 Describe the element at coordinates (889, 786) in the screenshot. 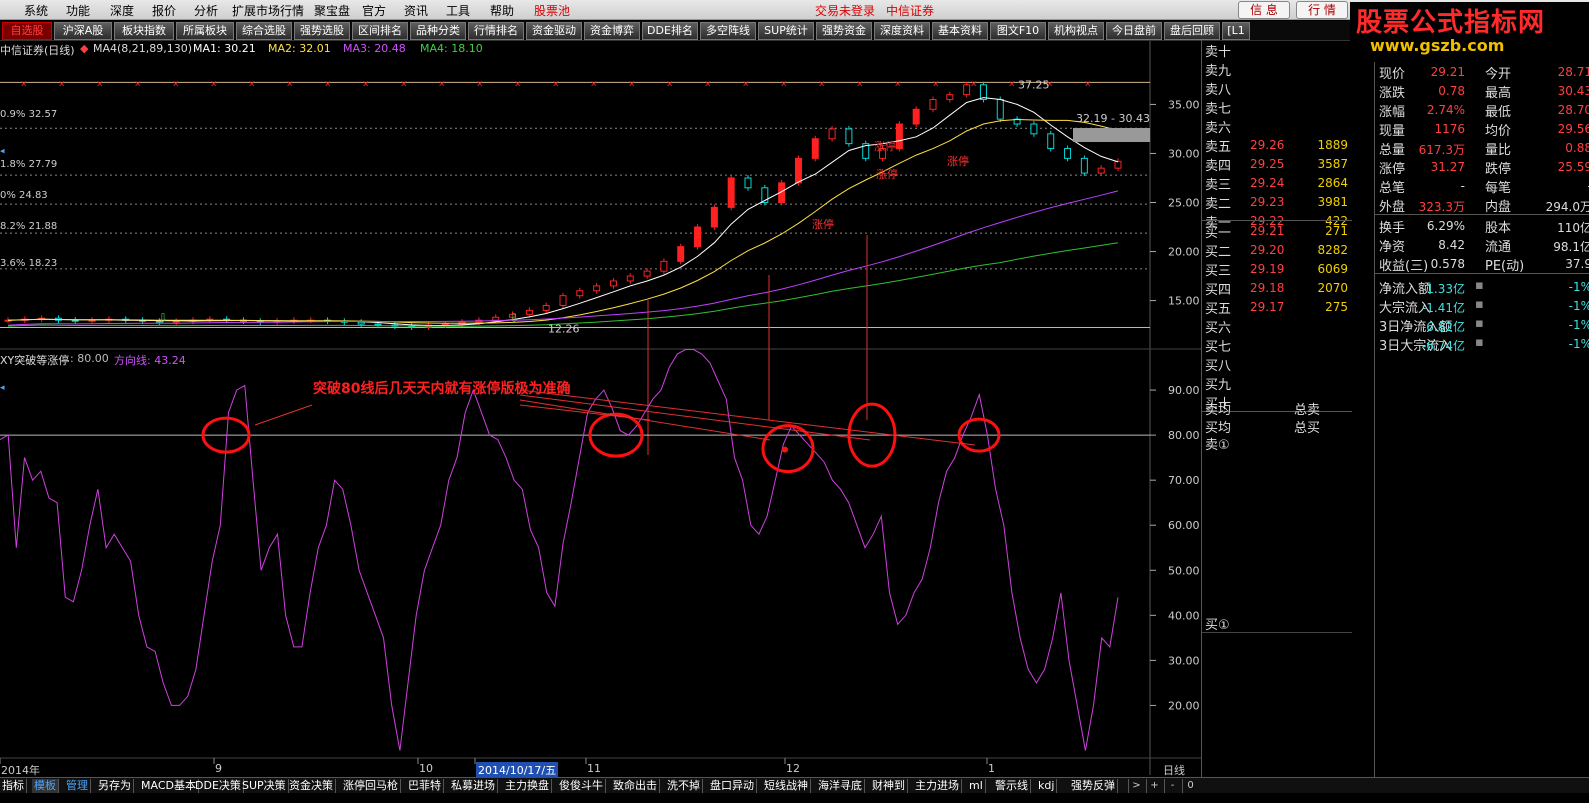

I see `bottom-tab-18: 财神到` at that location.